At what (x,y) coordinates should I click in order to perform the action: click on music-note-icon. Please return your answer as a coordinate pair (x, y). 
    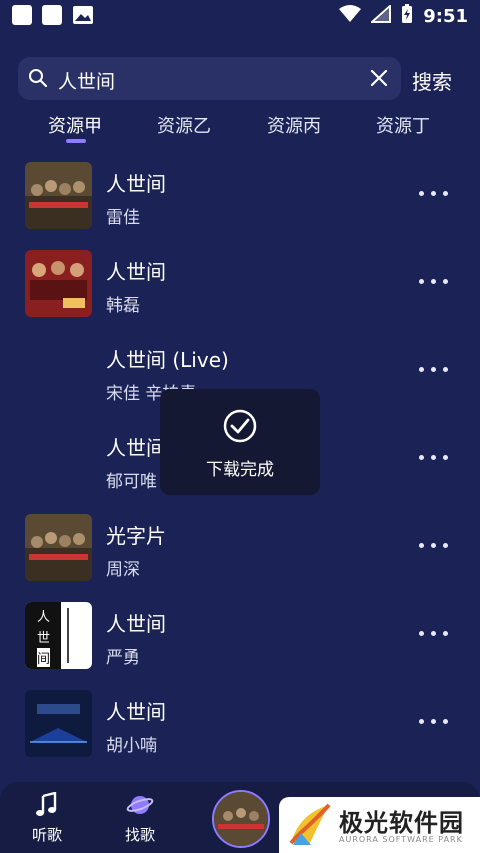
    Looking at the image, I should click on (47, 806).